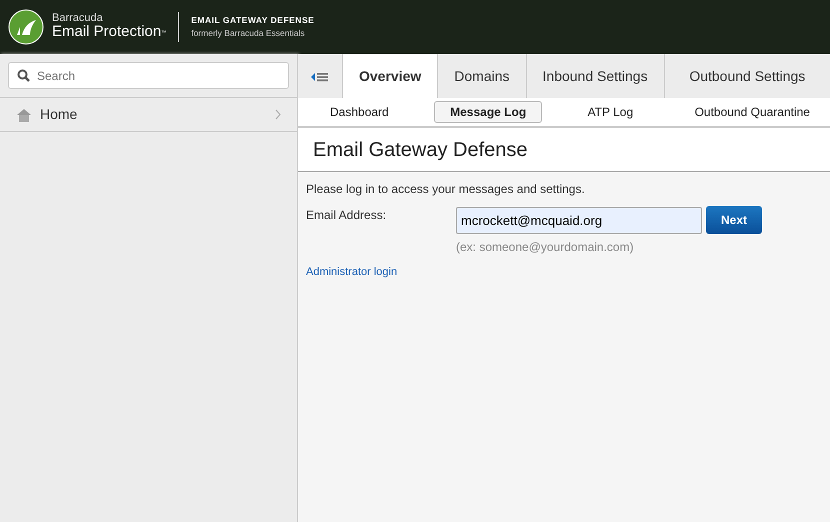 The height and width of the screenshot is (522, 830). I want to click on search-field: Search, so click(148, 75).